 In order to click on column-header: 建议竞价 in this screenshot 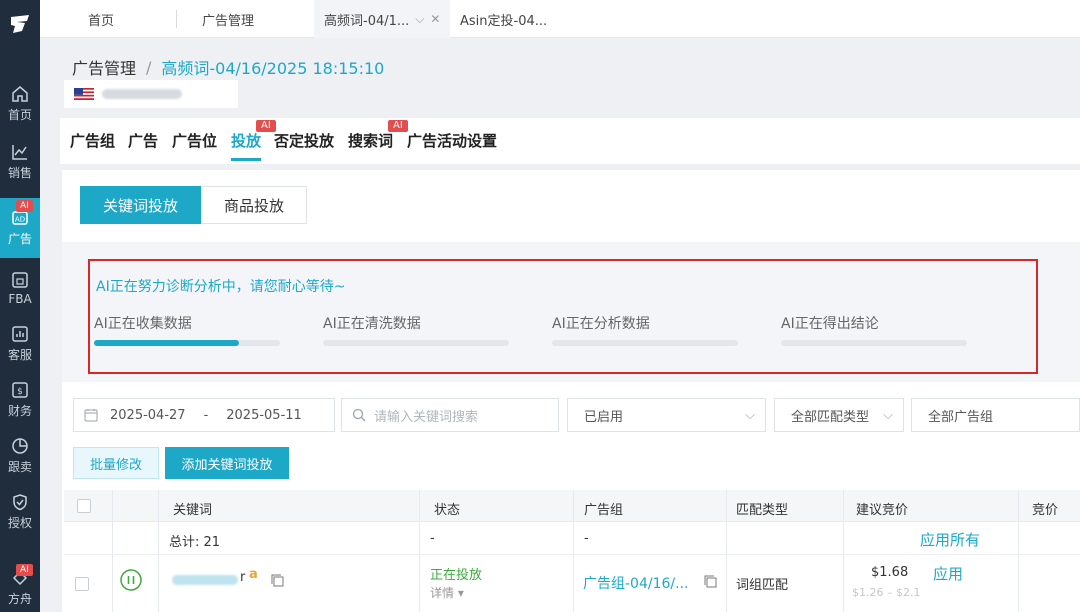, I will do `click(882, 508)`.